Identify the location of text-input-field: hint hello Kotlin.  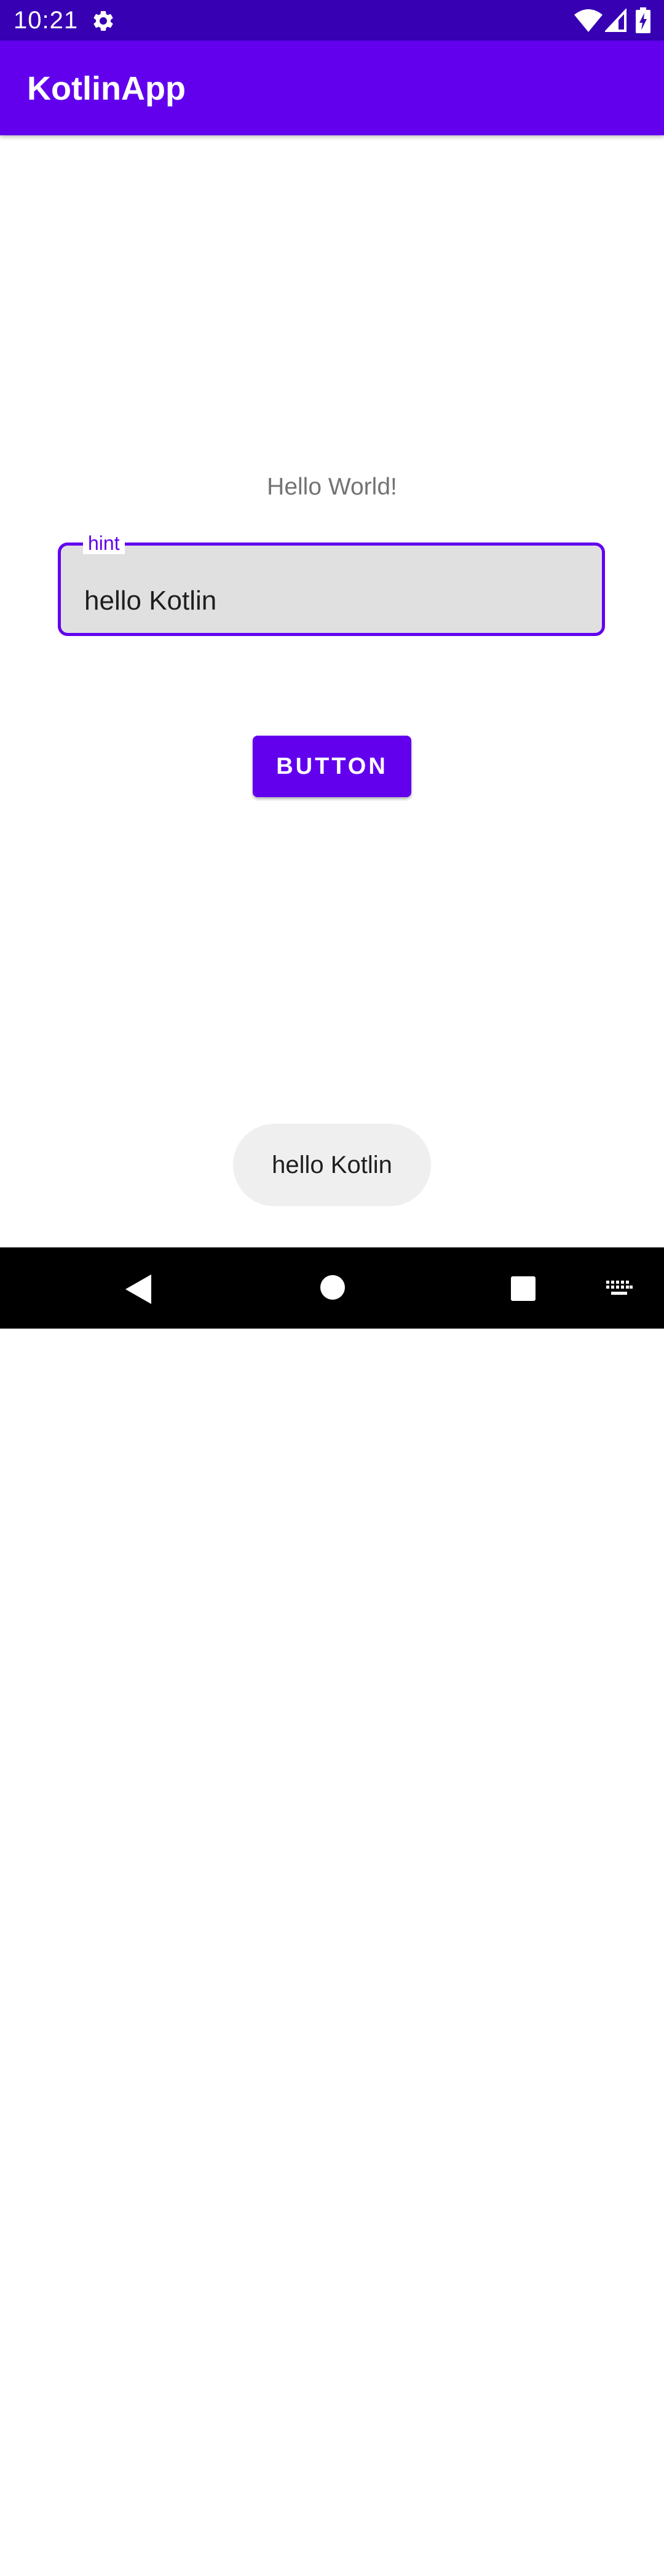
(331, 584).